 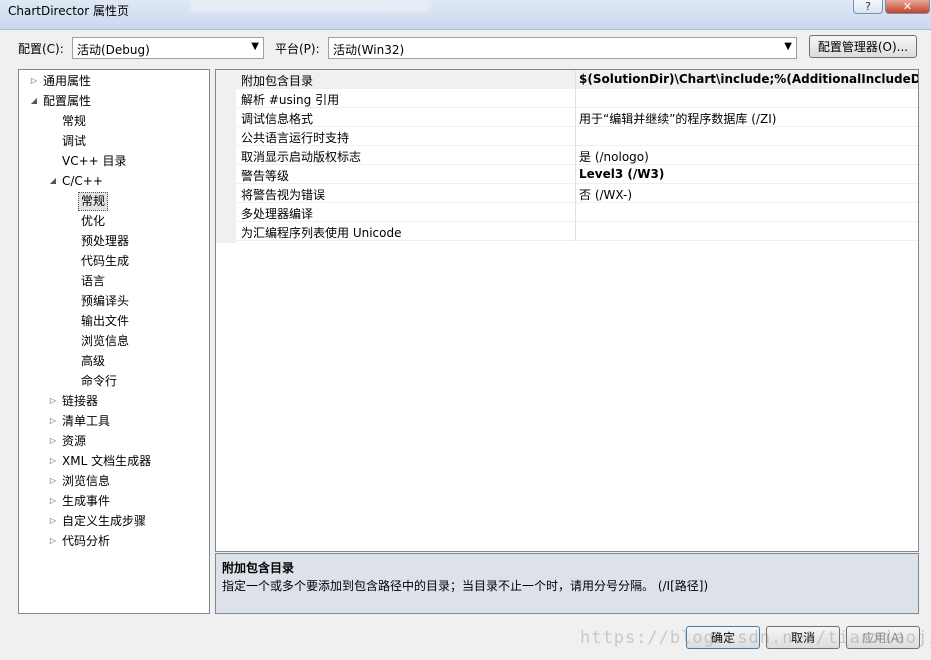 I want to click on tree-item: 预处理器, so click(x=105, y=241).